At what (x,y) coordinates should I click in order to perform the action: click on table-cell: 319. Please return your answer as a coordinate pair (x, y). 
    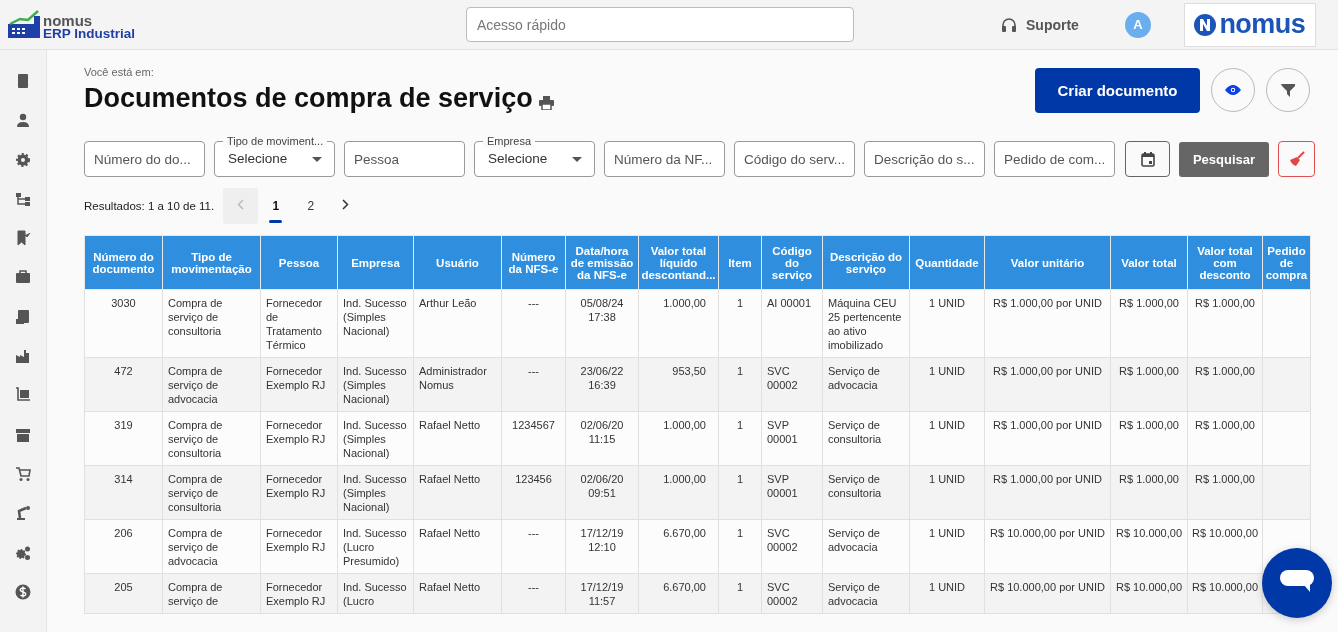
    Looking at the image, I should click on (123, 425).